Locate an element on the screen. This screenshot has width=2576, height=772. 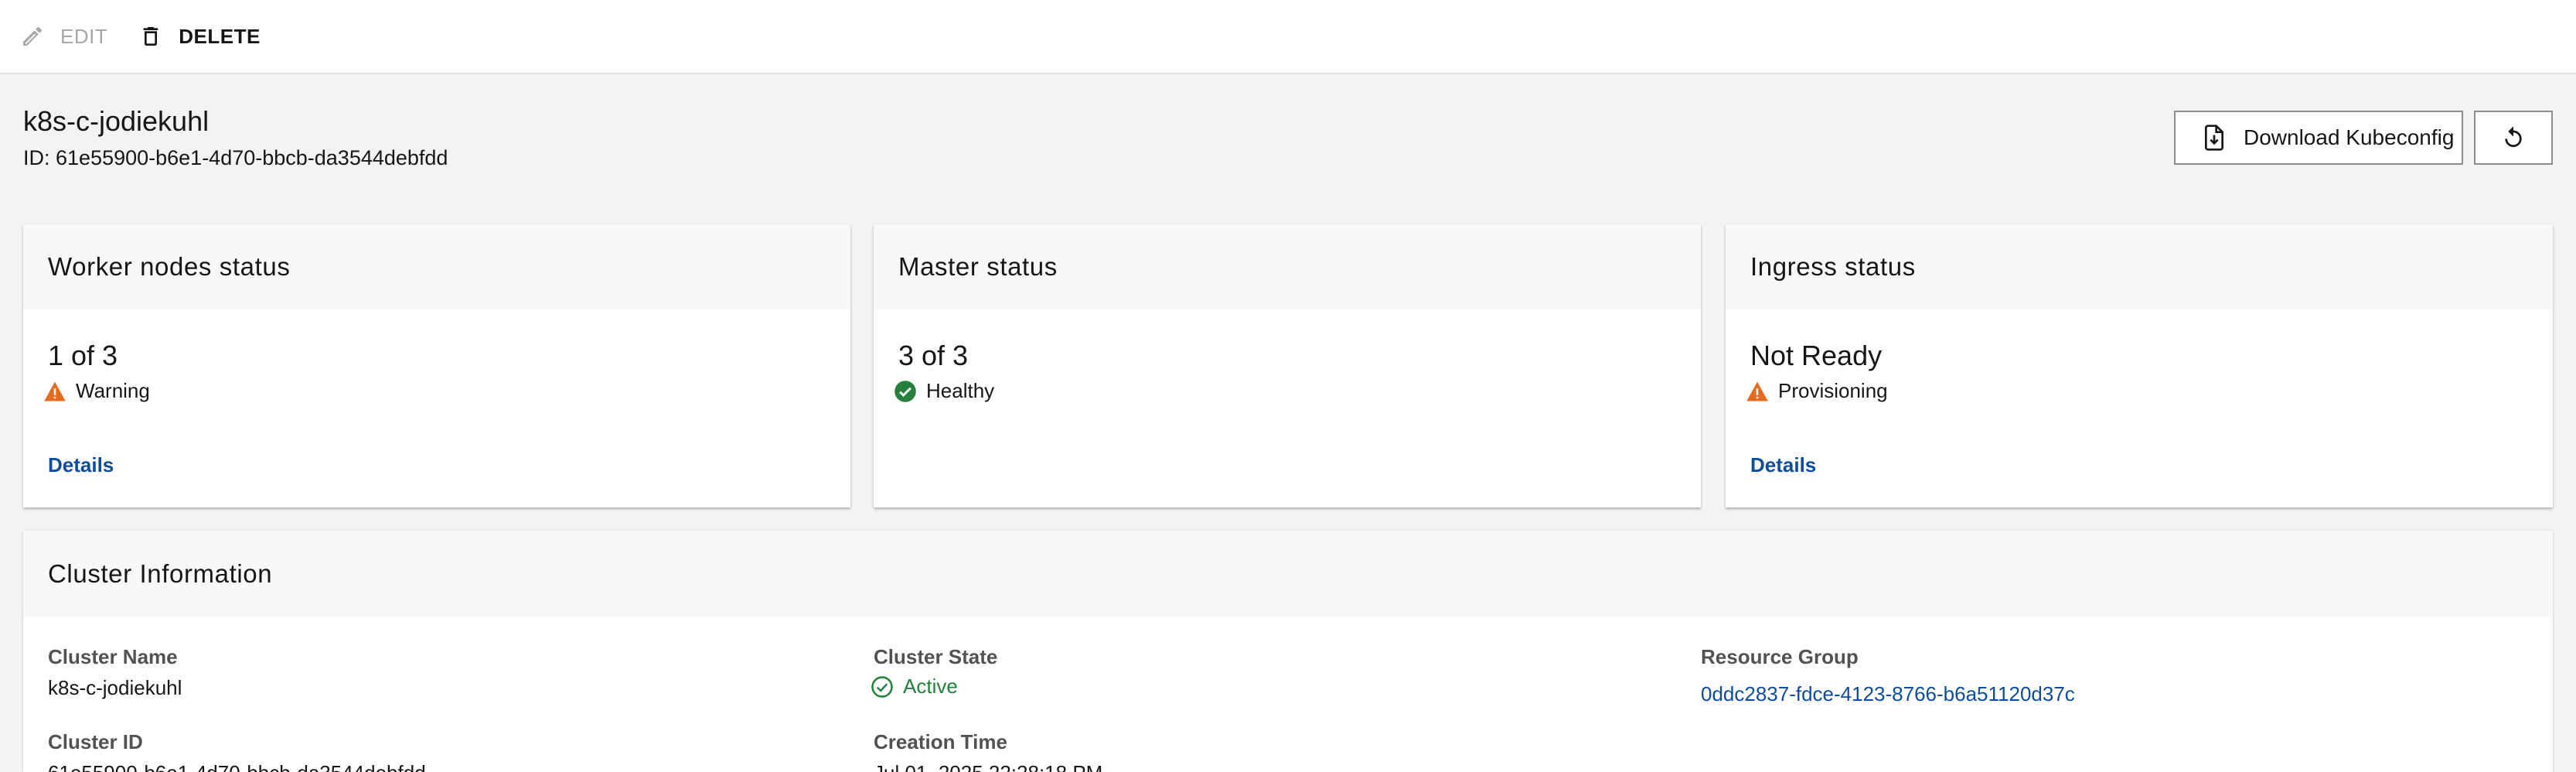
status-text: Warning is located at coordinates (113, 390).